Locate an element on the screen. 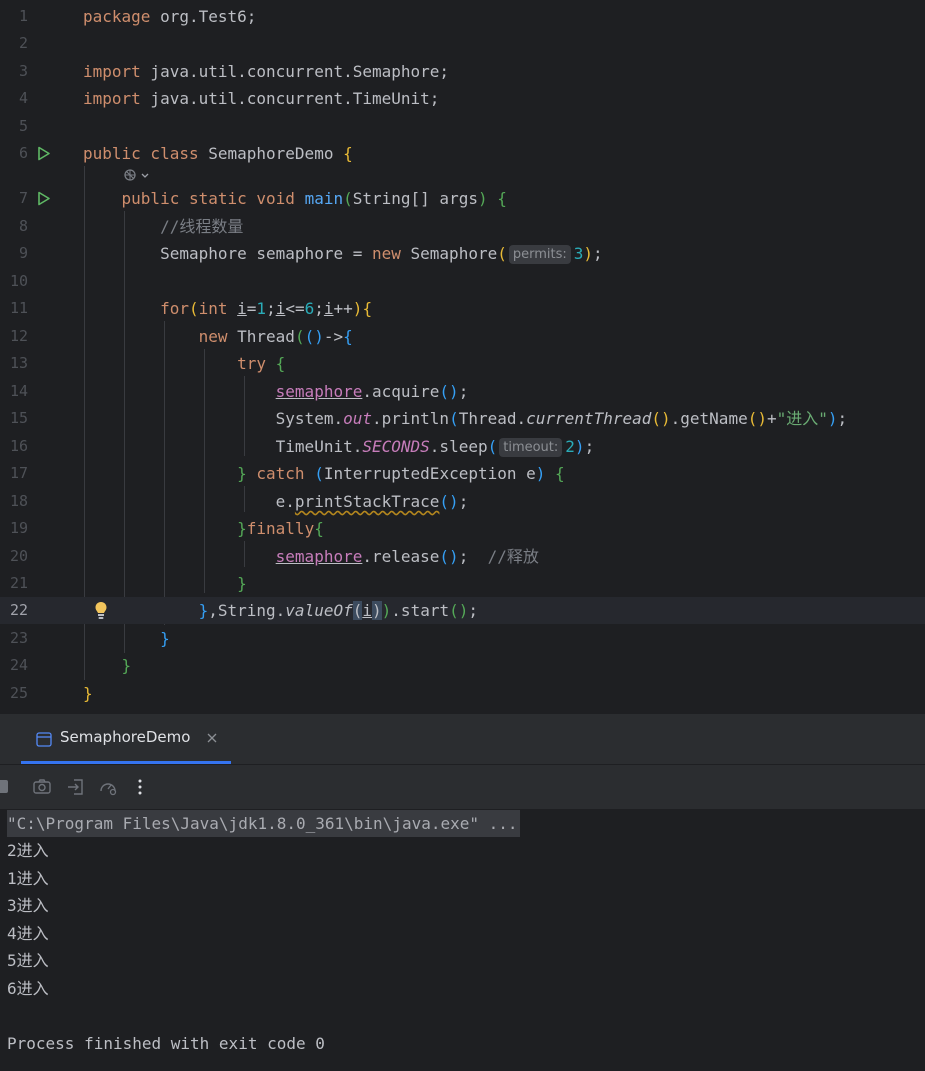  profiler-icon is located at coordinates (108, 787).